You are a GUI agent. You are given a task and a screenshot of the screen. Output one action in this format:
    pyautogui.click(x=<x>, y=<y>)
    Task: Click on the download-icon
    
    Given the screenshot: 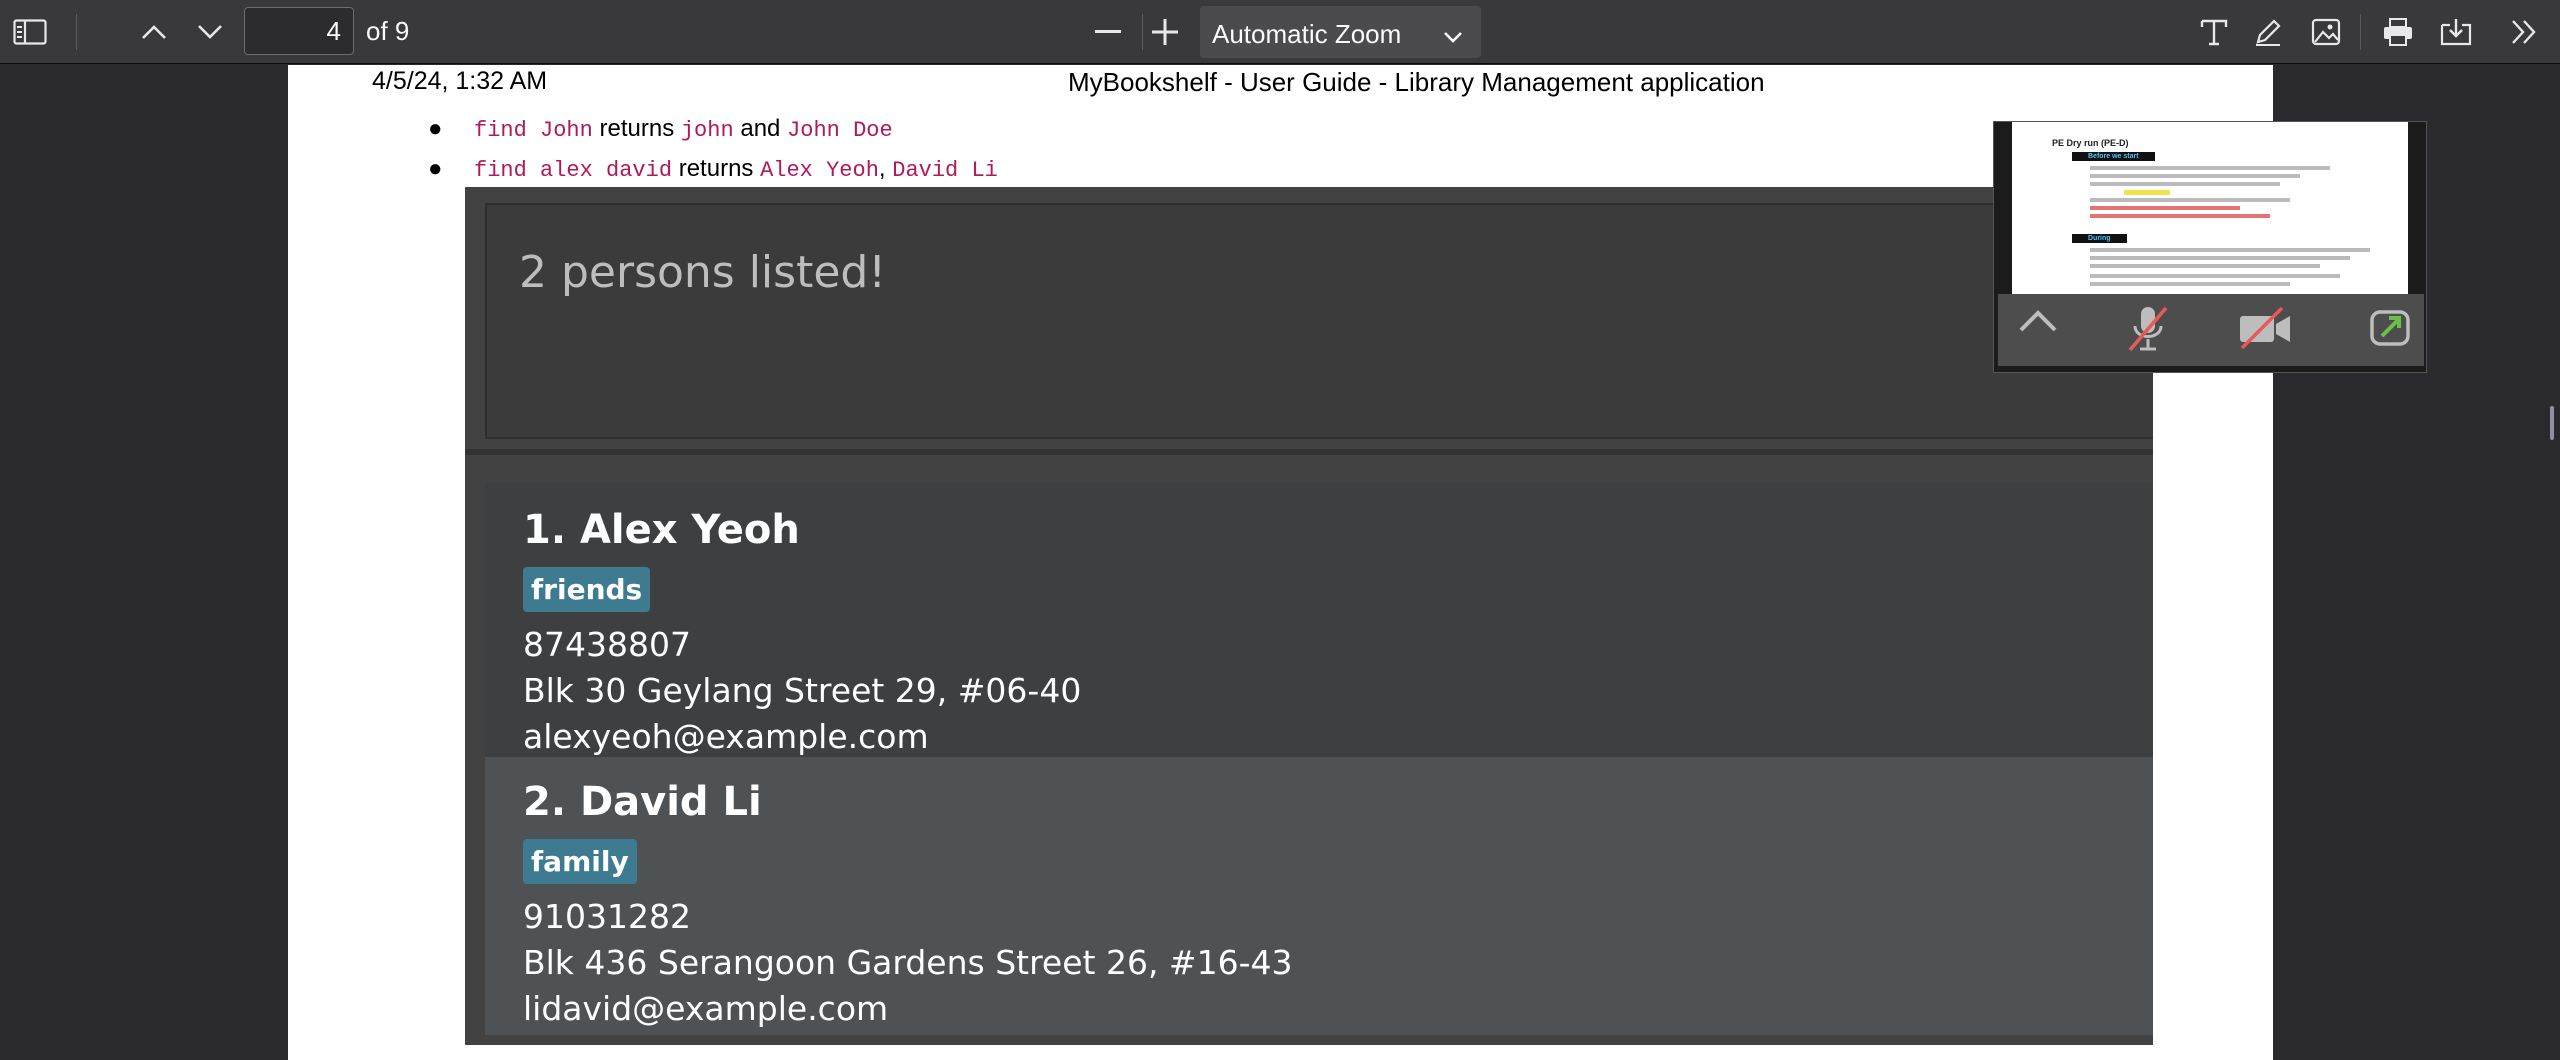 What is the action you would take?
    pyautogui.click(x=2456, y=32)
    